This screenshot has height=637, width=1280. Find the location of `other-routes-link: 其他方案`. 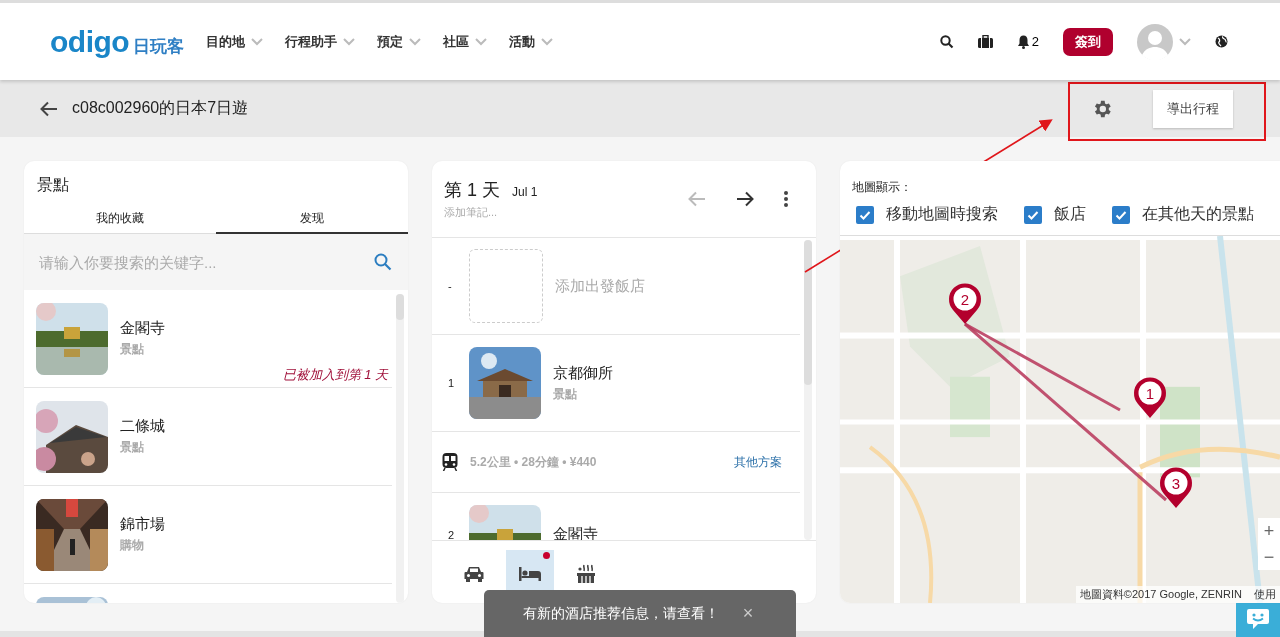

other-routes-link: 其他方案 is located at coordinates (758, 462).